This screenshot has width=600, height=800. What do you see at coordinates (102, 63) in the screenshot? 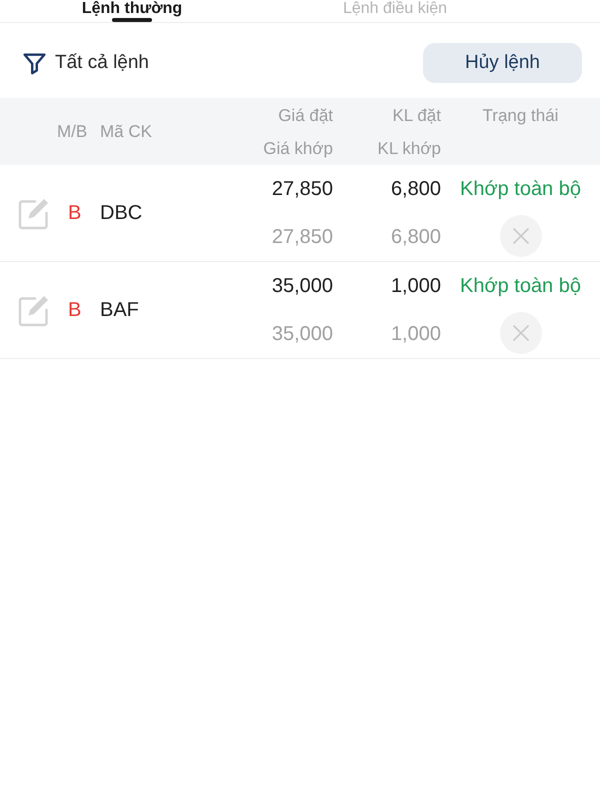
I see `filter-label: Tất cả lệnh` at bounding box center [102, 63].